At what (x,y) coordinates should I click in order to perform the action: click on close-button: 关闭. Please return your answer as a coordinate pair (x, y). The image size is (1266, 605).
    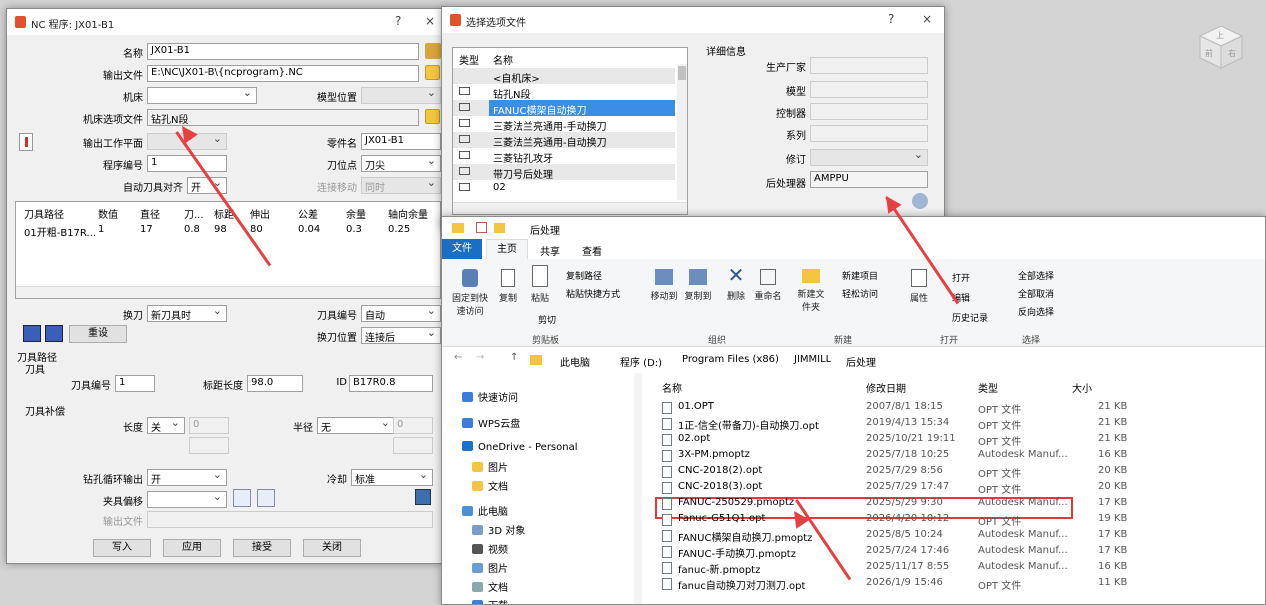
    Looking at the image, I should click on (332, 548).